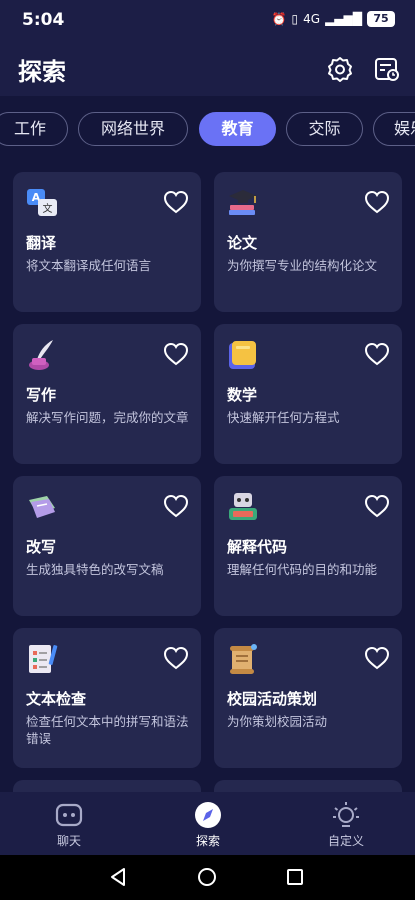  Describe the element at coordinates (295, 19) in the screenshot. I see `vibrate-icon: ▯` at that location.